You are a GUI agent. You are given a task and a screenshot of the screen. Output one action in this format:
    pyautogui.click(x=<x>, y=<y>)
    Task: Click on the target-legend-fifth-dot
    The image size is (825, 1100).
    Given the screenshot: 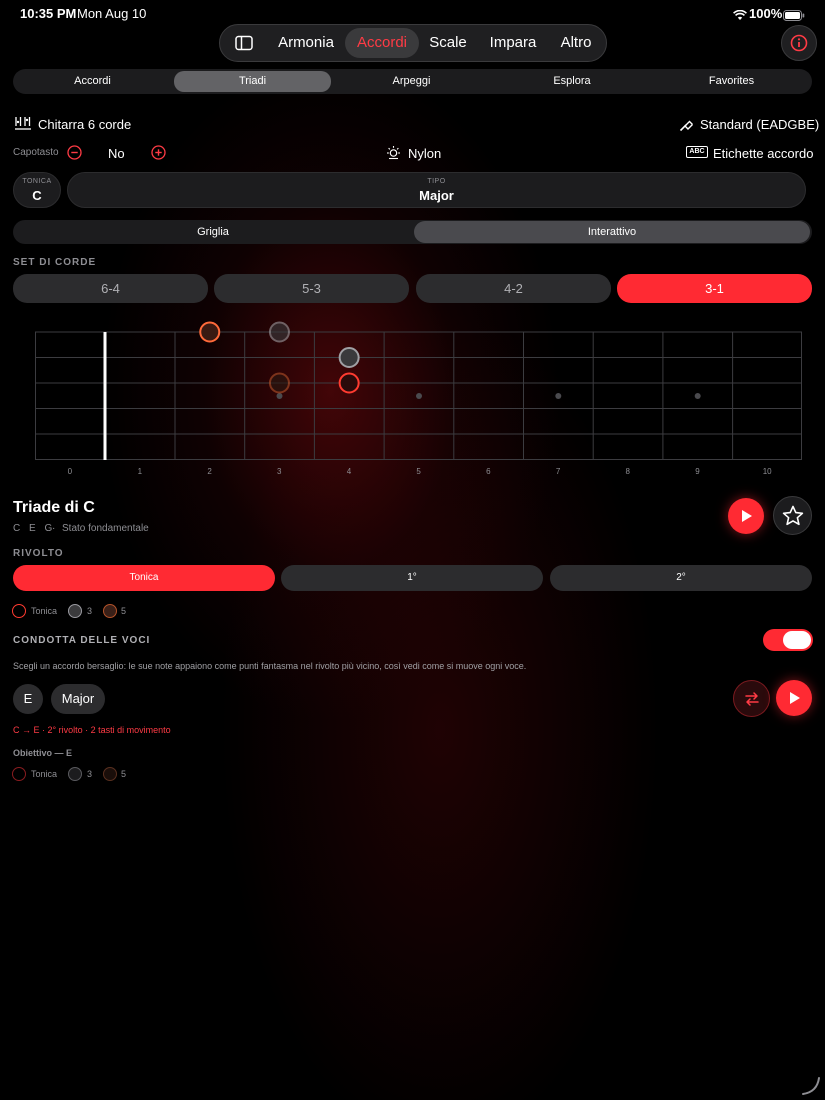 What is the action you would take?
    pyautogui.click(x=110, y=774)
    